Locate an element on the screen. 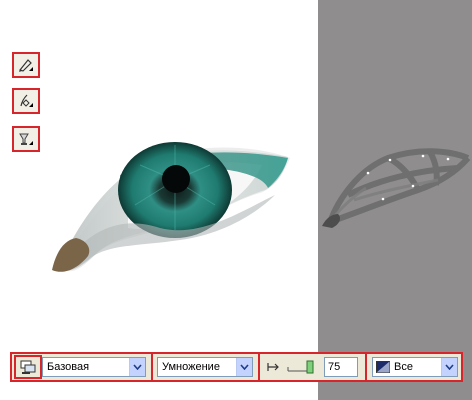 The width and height of the screenshot is (472, 400). channels-select: Все is located at coordinates (415, 367).